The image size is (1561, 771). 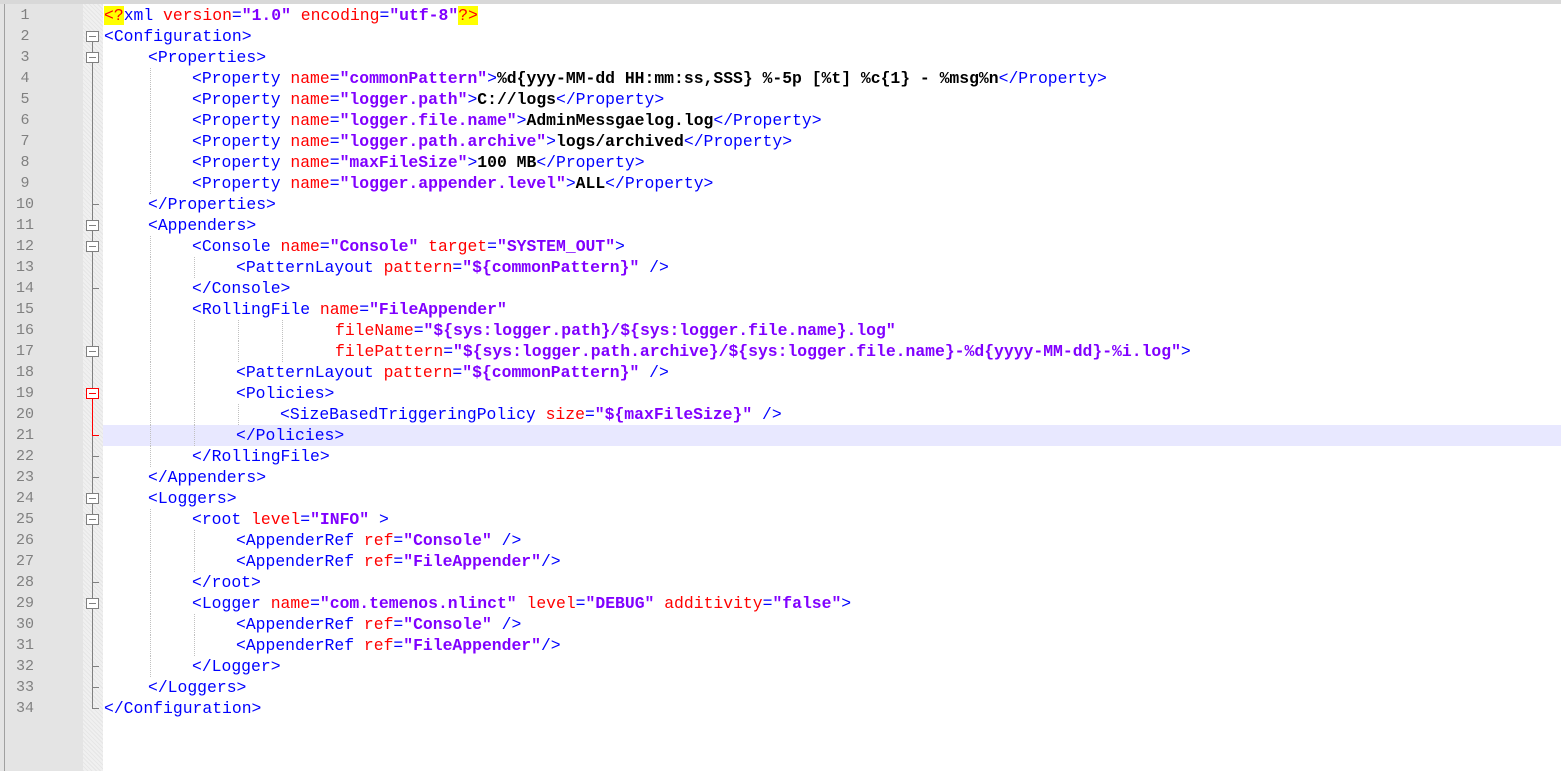 I want to click on code-line: 10 </Properties>, so click(x=780, y=204).